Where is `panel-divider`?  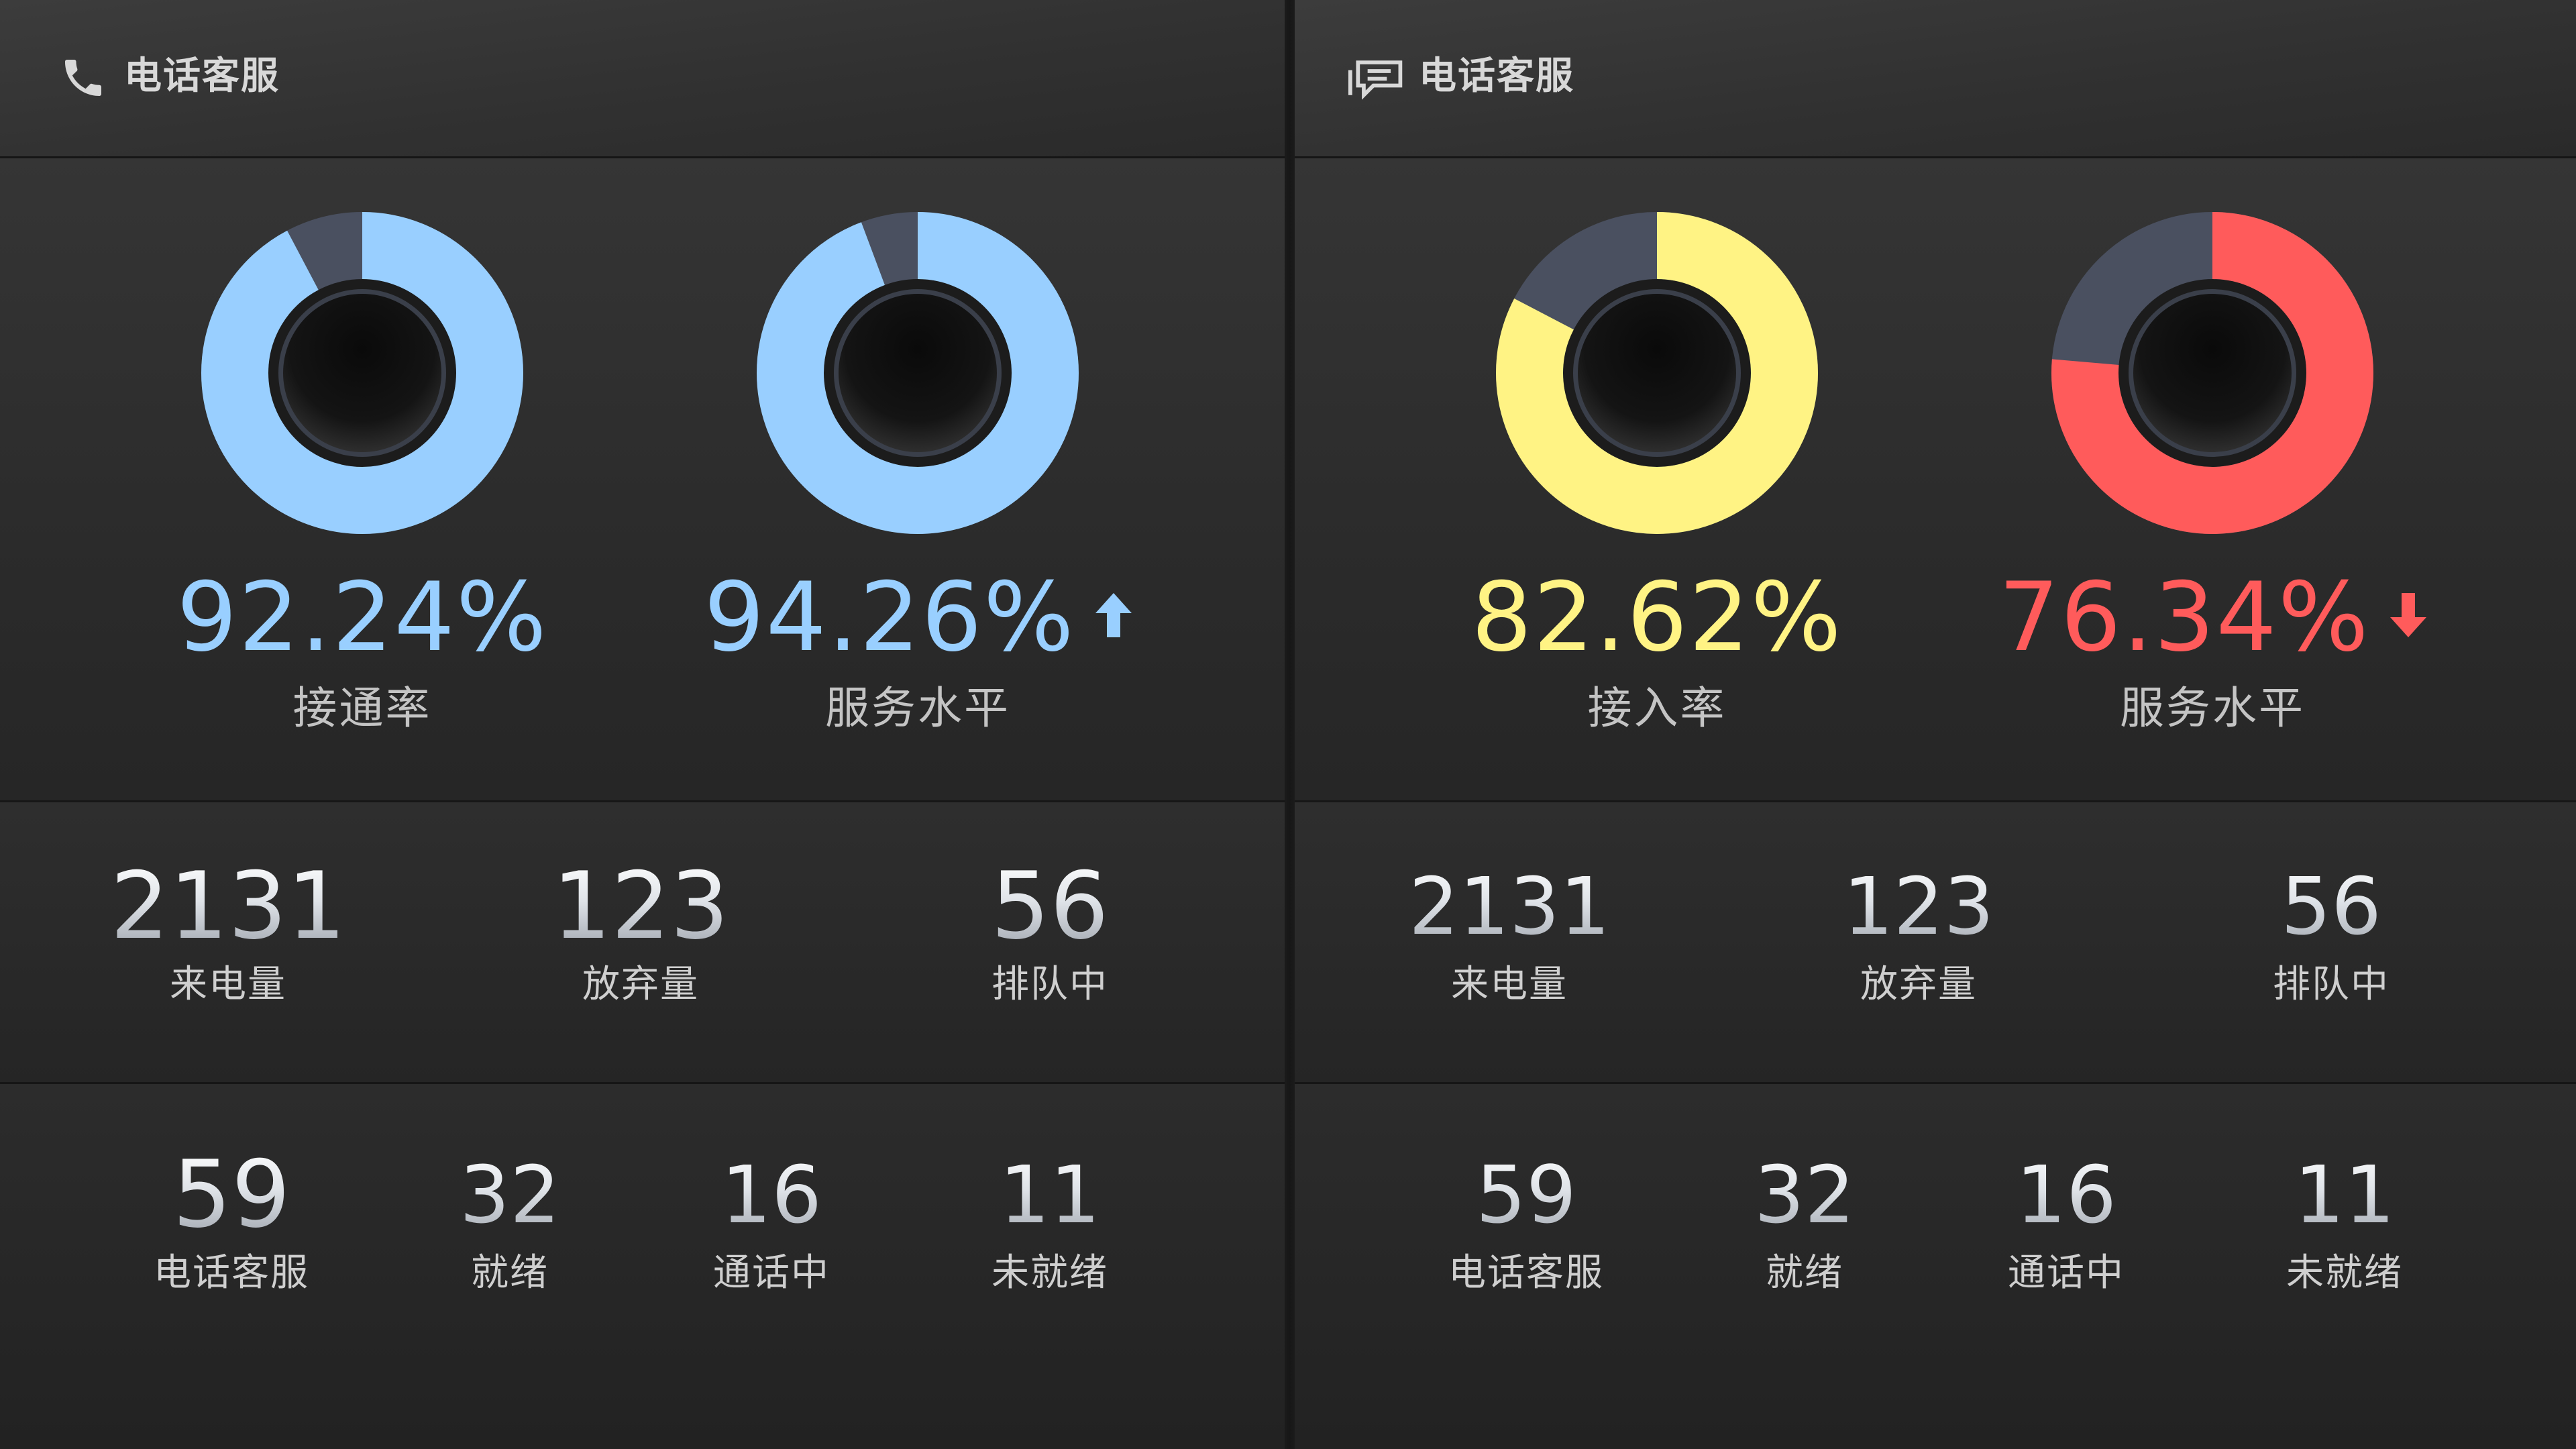 panel-divider is located at coordinates (1290, 724).